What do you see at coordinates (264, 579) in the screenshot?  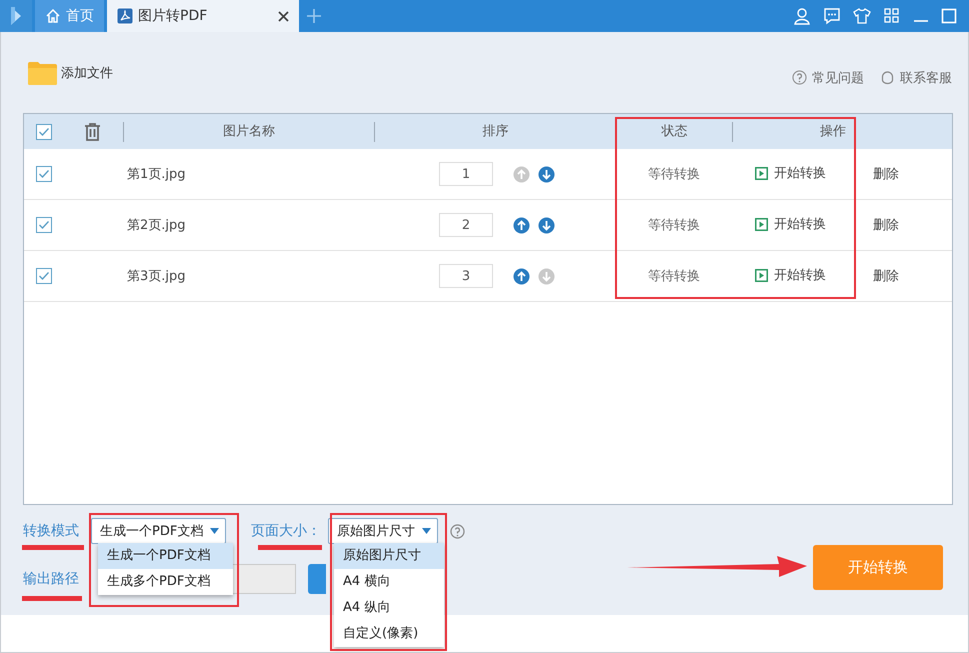 I see `output-path-field` at bounding box center [264, 579].